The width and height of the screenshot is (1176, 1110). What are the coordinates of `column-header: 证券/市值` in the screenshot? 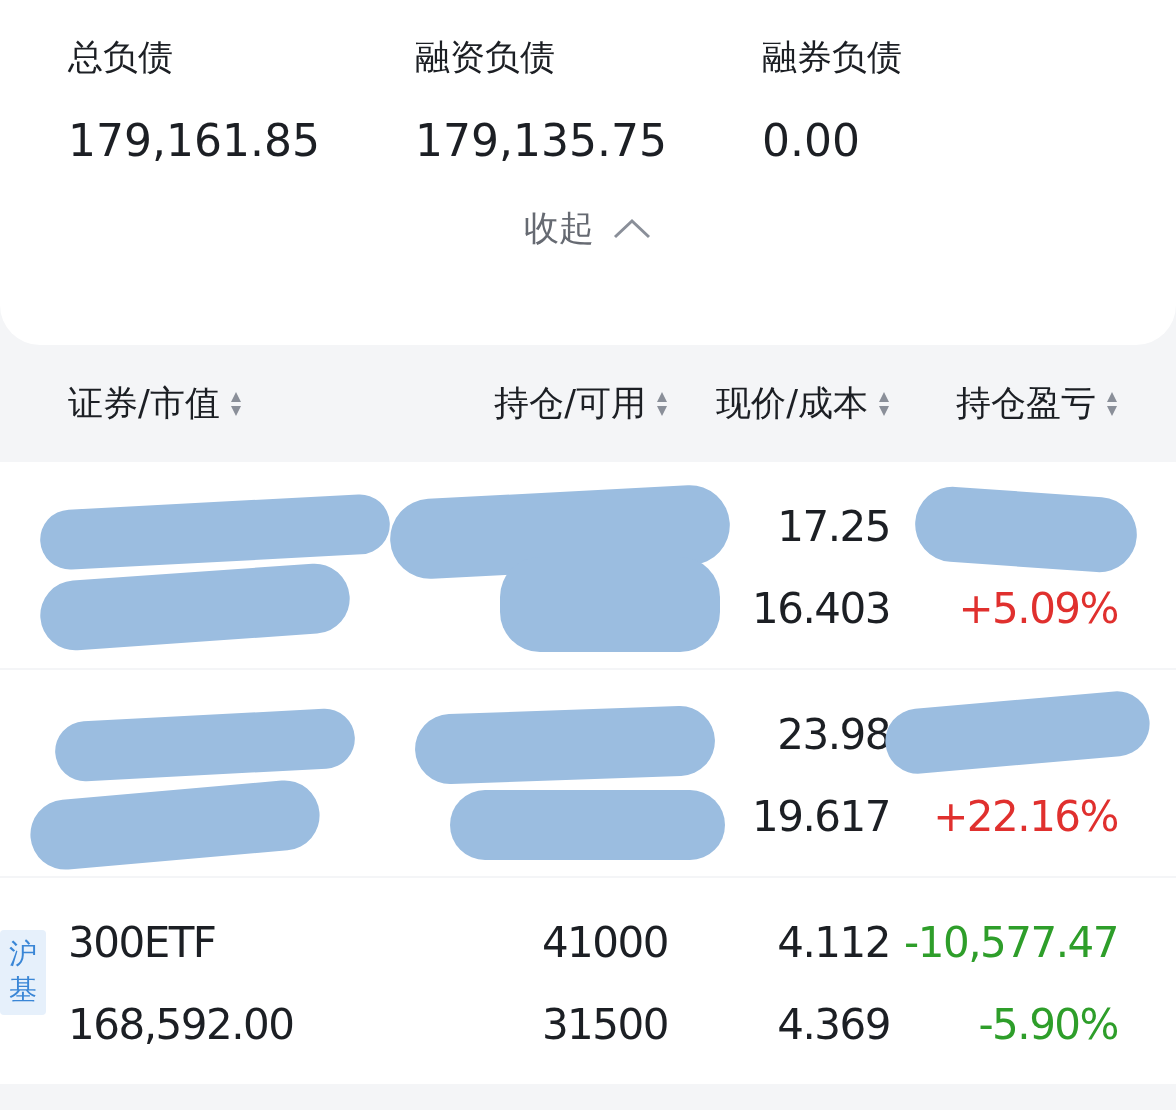 It's located at (258, 403).